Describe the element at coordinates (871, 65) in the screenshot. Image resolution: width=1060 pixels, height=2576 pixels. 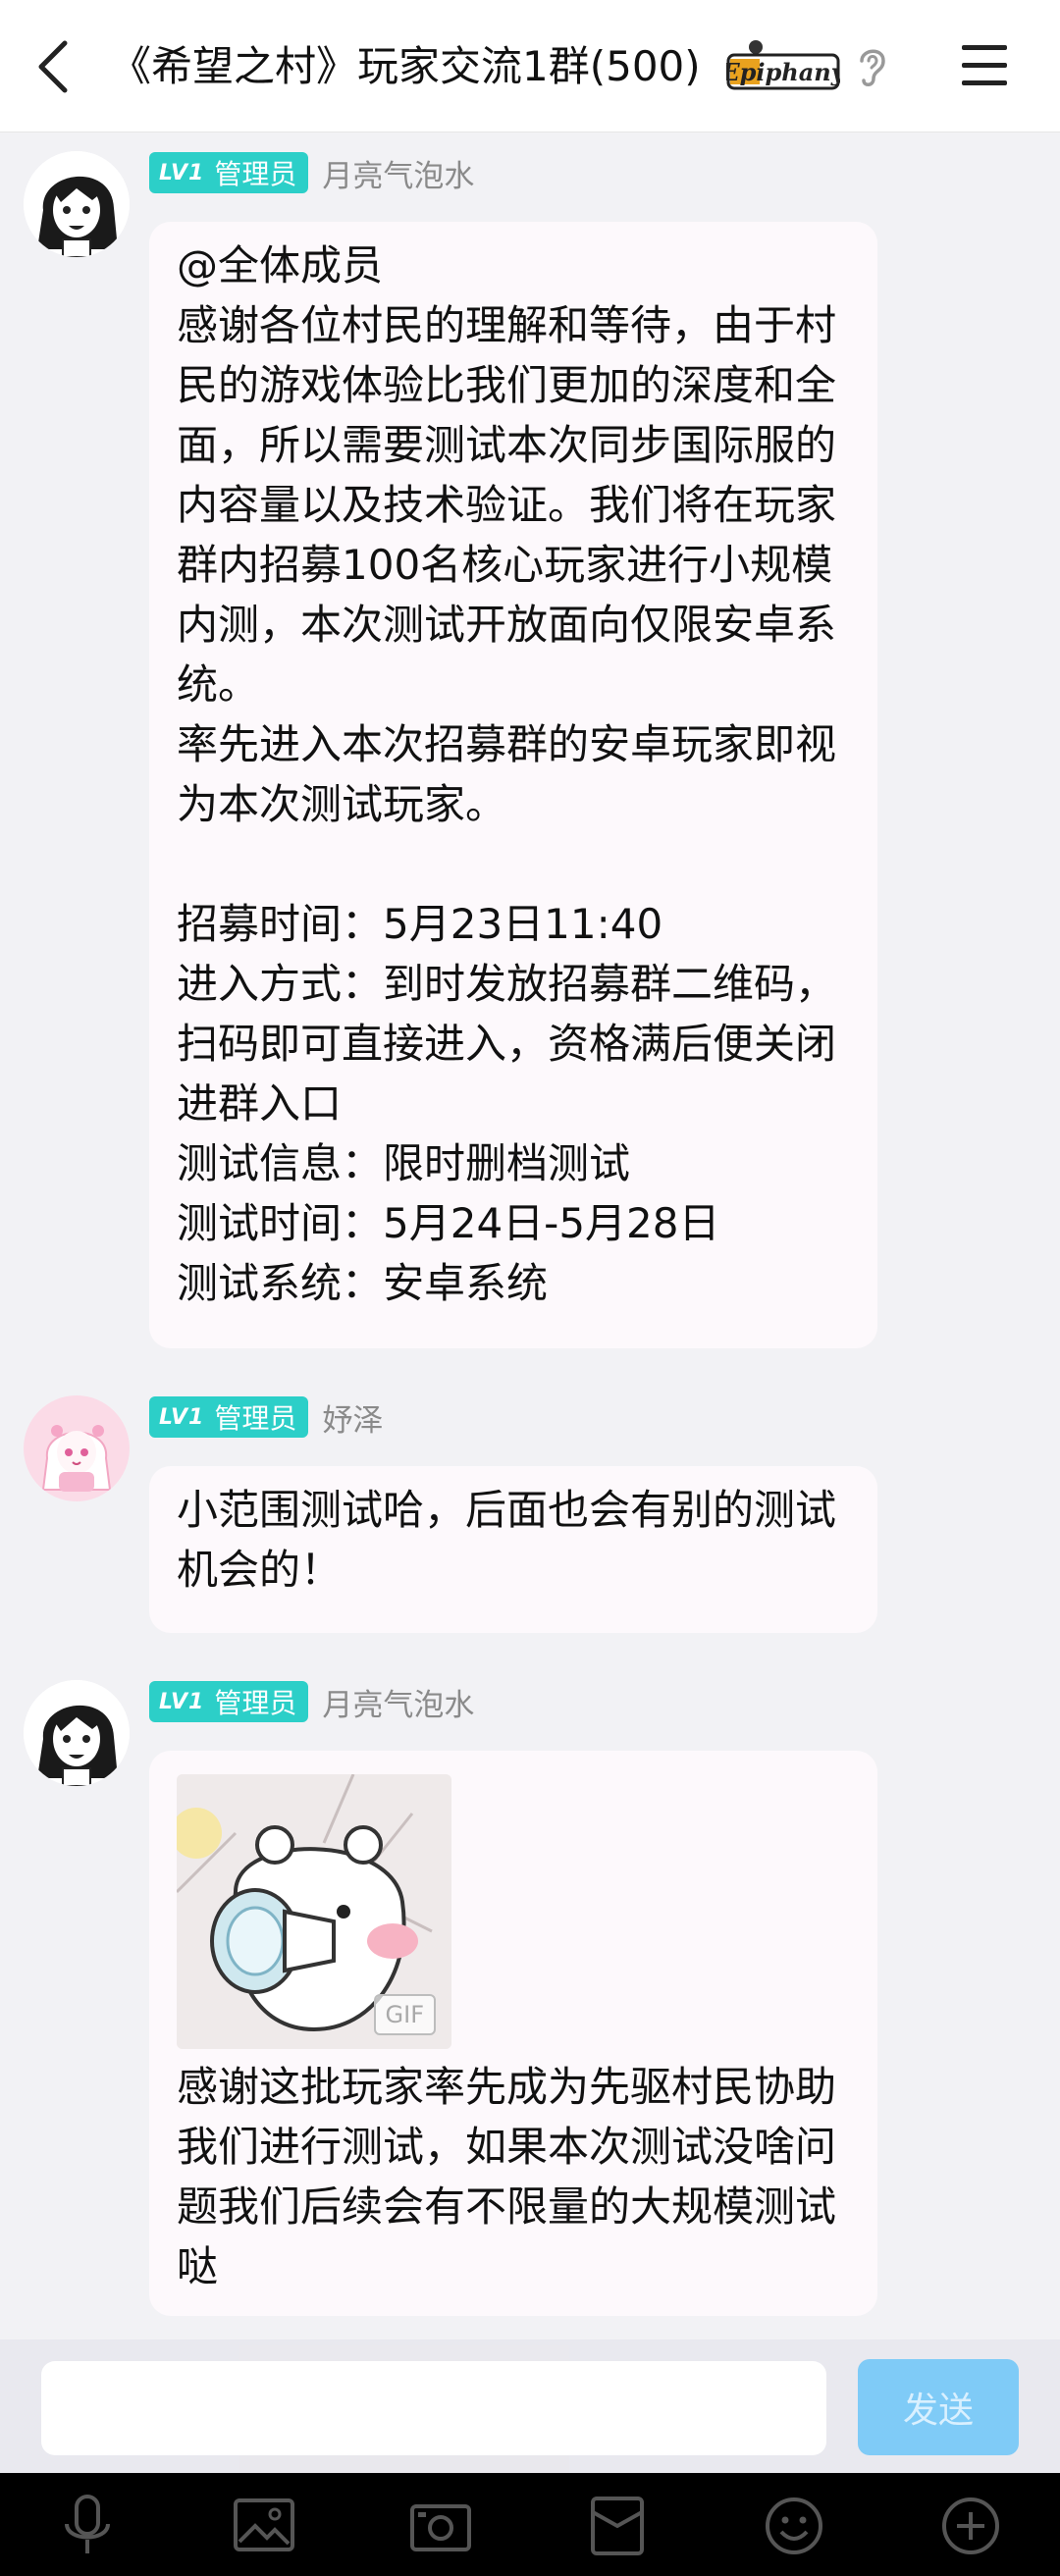
I see `ear-mode-icon` at that location.